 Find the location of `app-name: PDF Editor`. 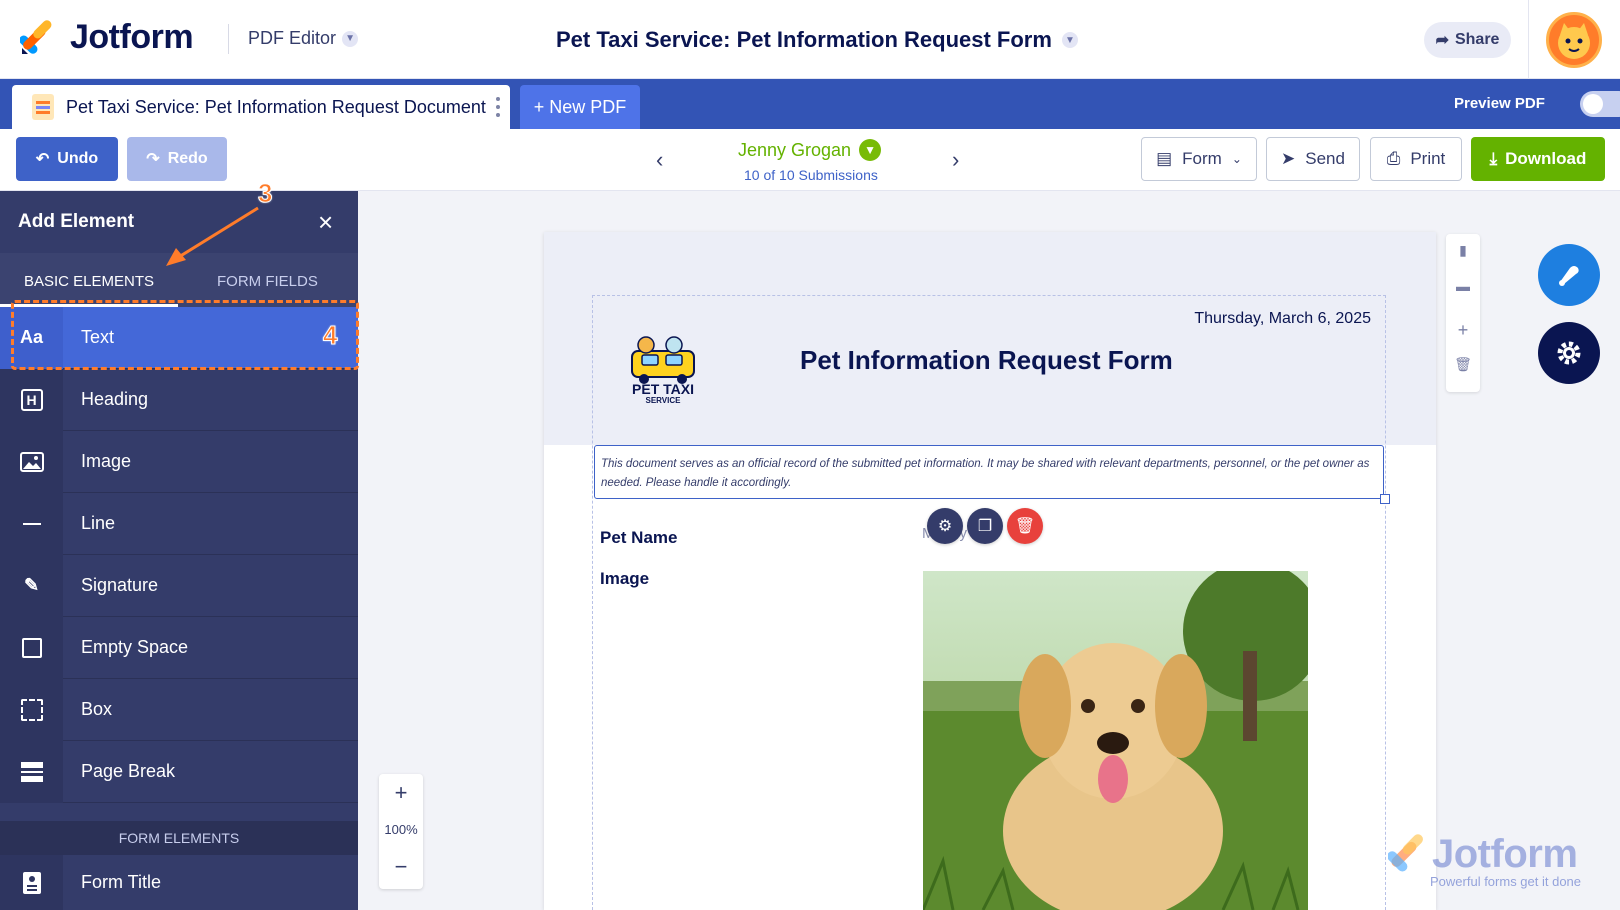

app-name: PDF Editor is located at coordinates (292, 38).